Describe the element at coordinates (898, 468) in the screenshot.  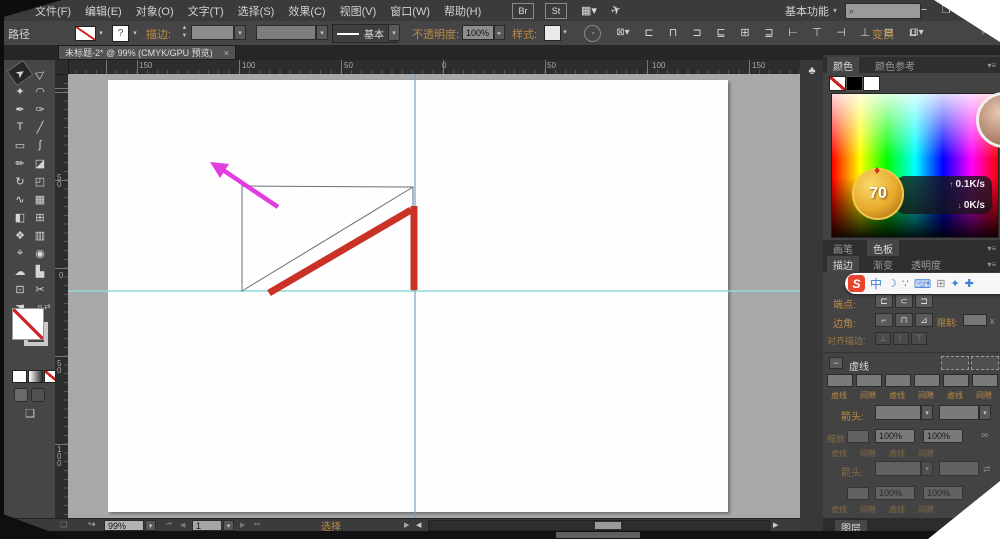
I see `arrowhead-start-select-ghost` at that location.